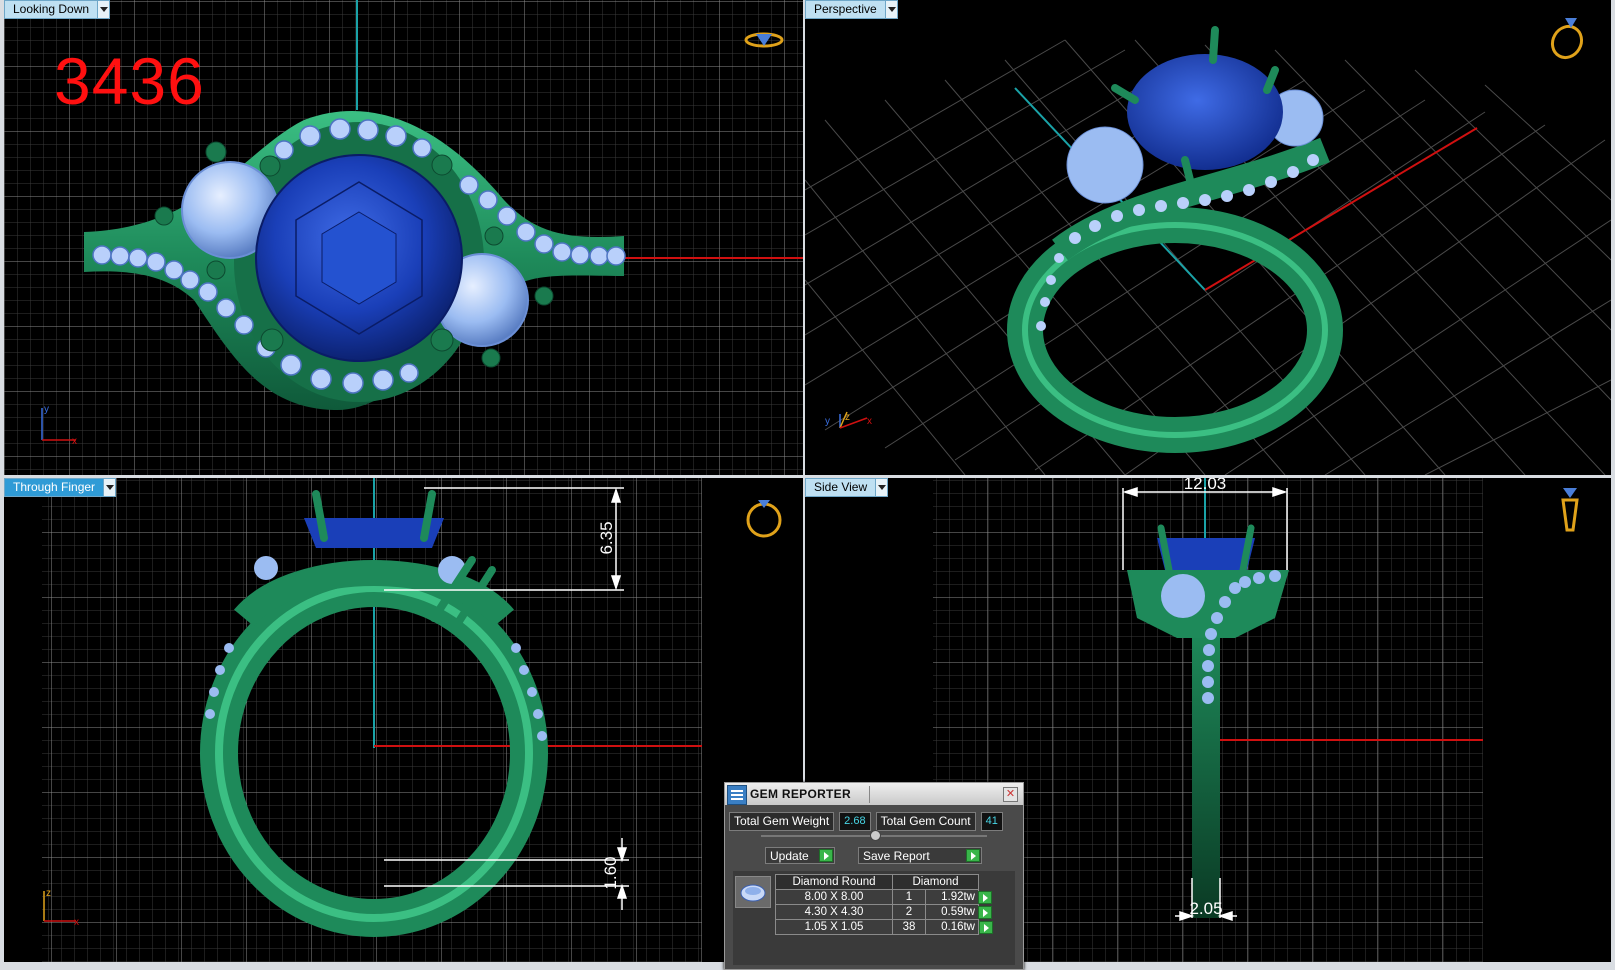 This screenshot has height=970, width=1615. Describe the element at coordinates (606, 537) in the screenshot. I see `dimension-label-height: 6.35` at that location.